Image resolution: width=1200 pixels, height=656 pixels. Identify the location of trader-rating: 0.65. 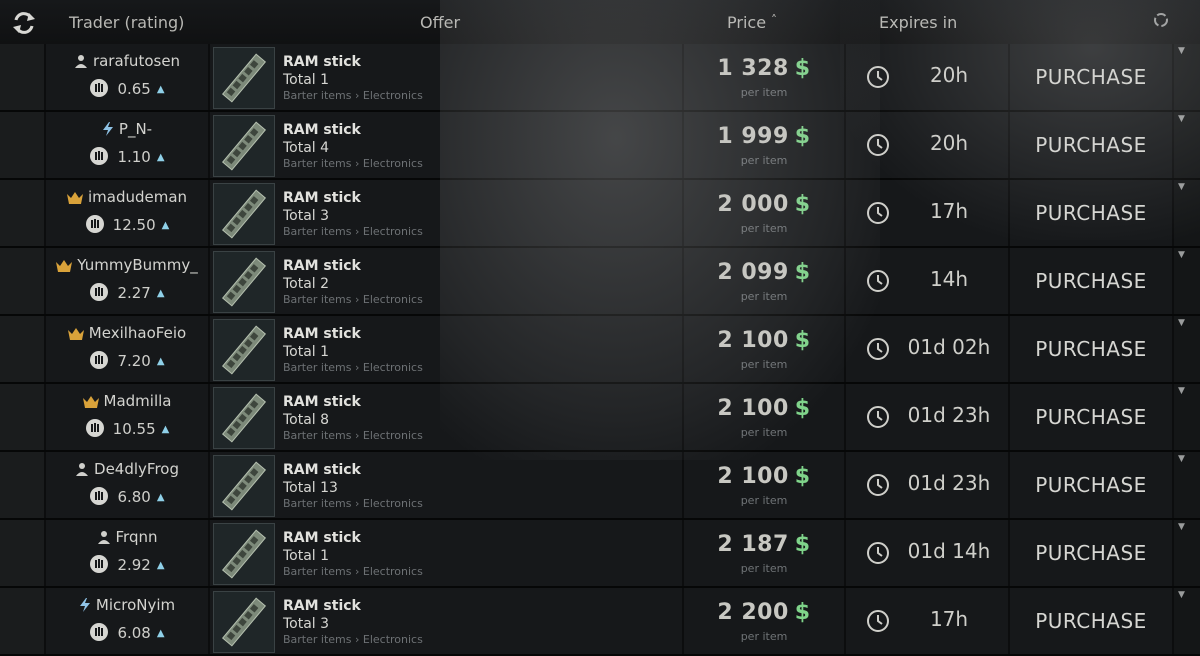
(134, 89).